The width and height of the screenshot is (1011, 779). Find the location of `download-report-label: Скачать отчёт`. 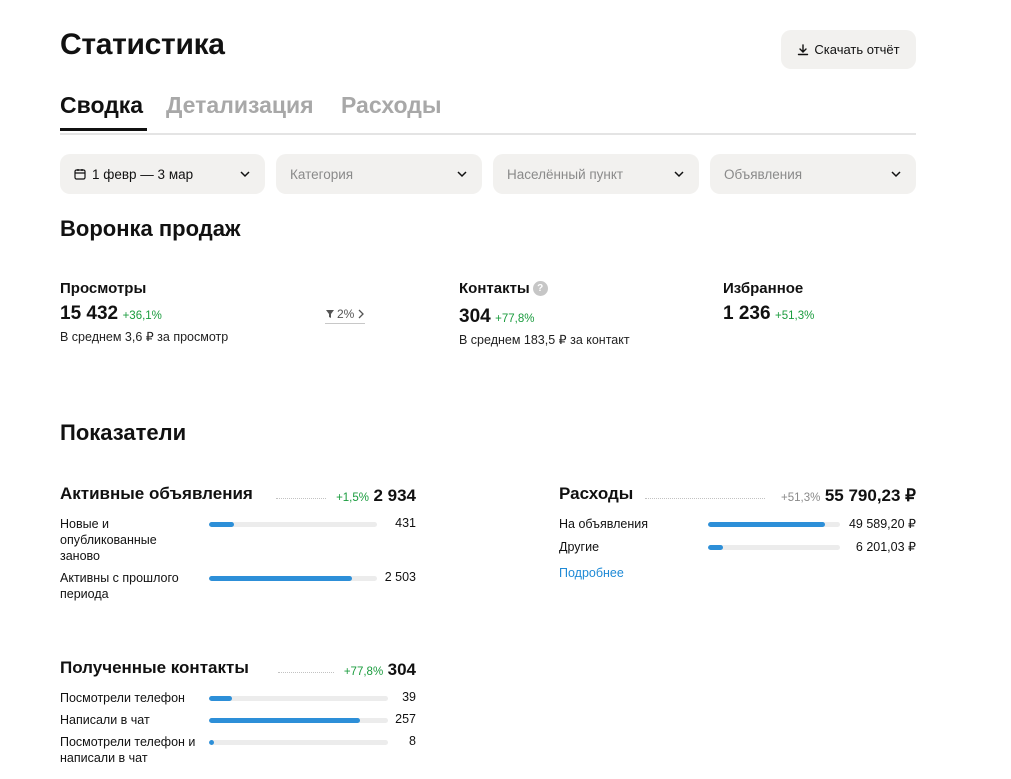

download-report-label: Скачать отчёт is located at coordinates (857, 49).